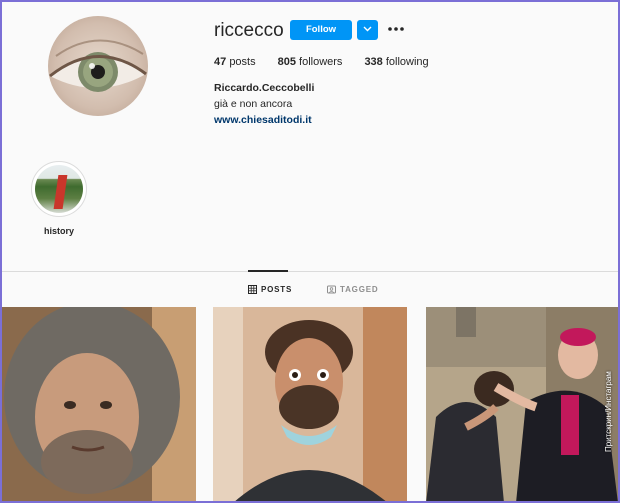  What do you see at coordinates (321, 62) in the screenshot?
I see `followers-label: followers` at bounding box center [321, 62].